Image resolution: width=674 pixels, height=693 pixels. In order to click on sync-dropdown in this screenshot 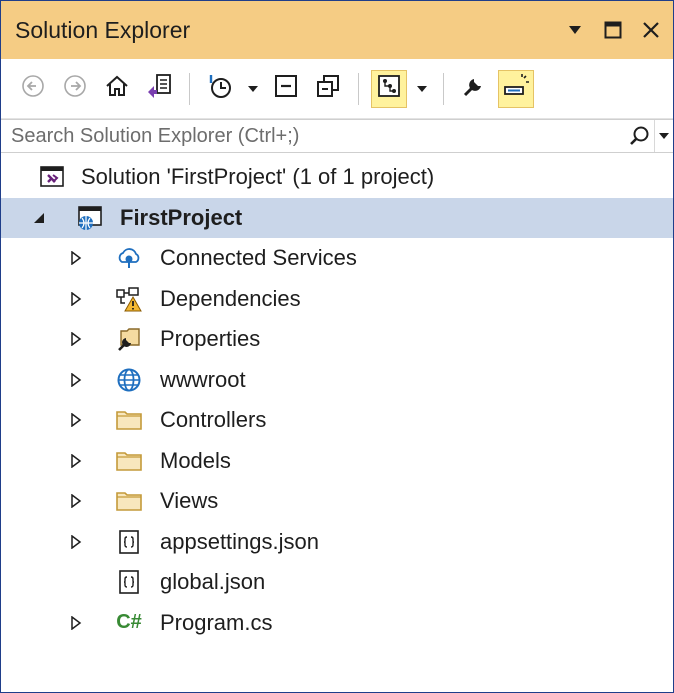, I will do `click(422, 89)`.